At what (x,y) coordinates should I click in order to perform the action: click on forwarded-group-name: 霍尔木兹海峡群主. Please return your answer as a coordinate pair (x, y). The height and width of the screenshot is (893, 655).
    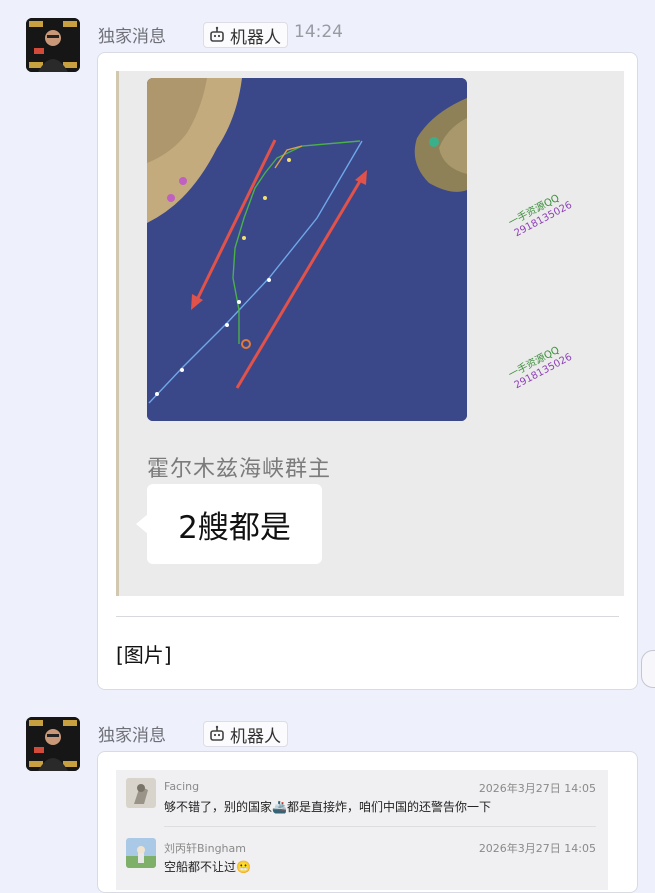
    Looking at the image, I should click on (239, 469).